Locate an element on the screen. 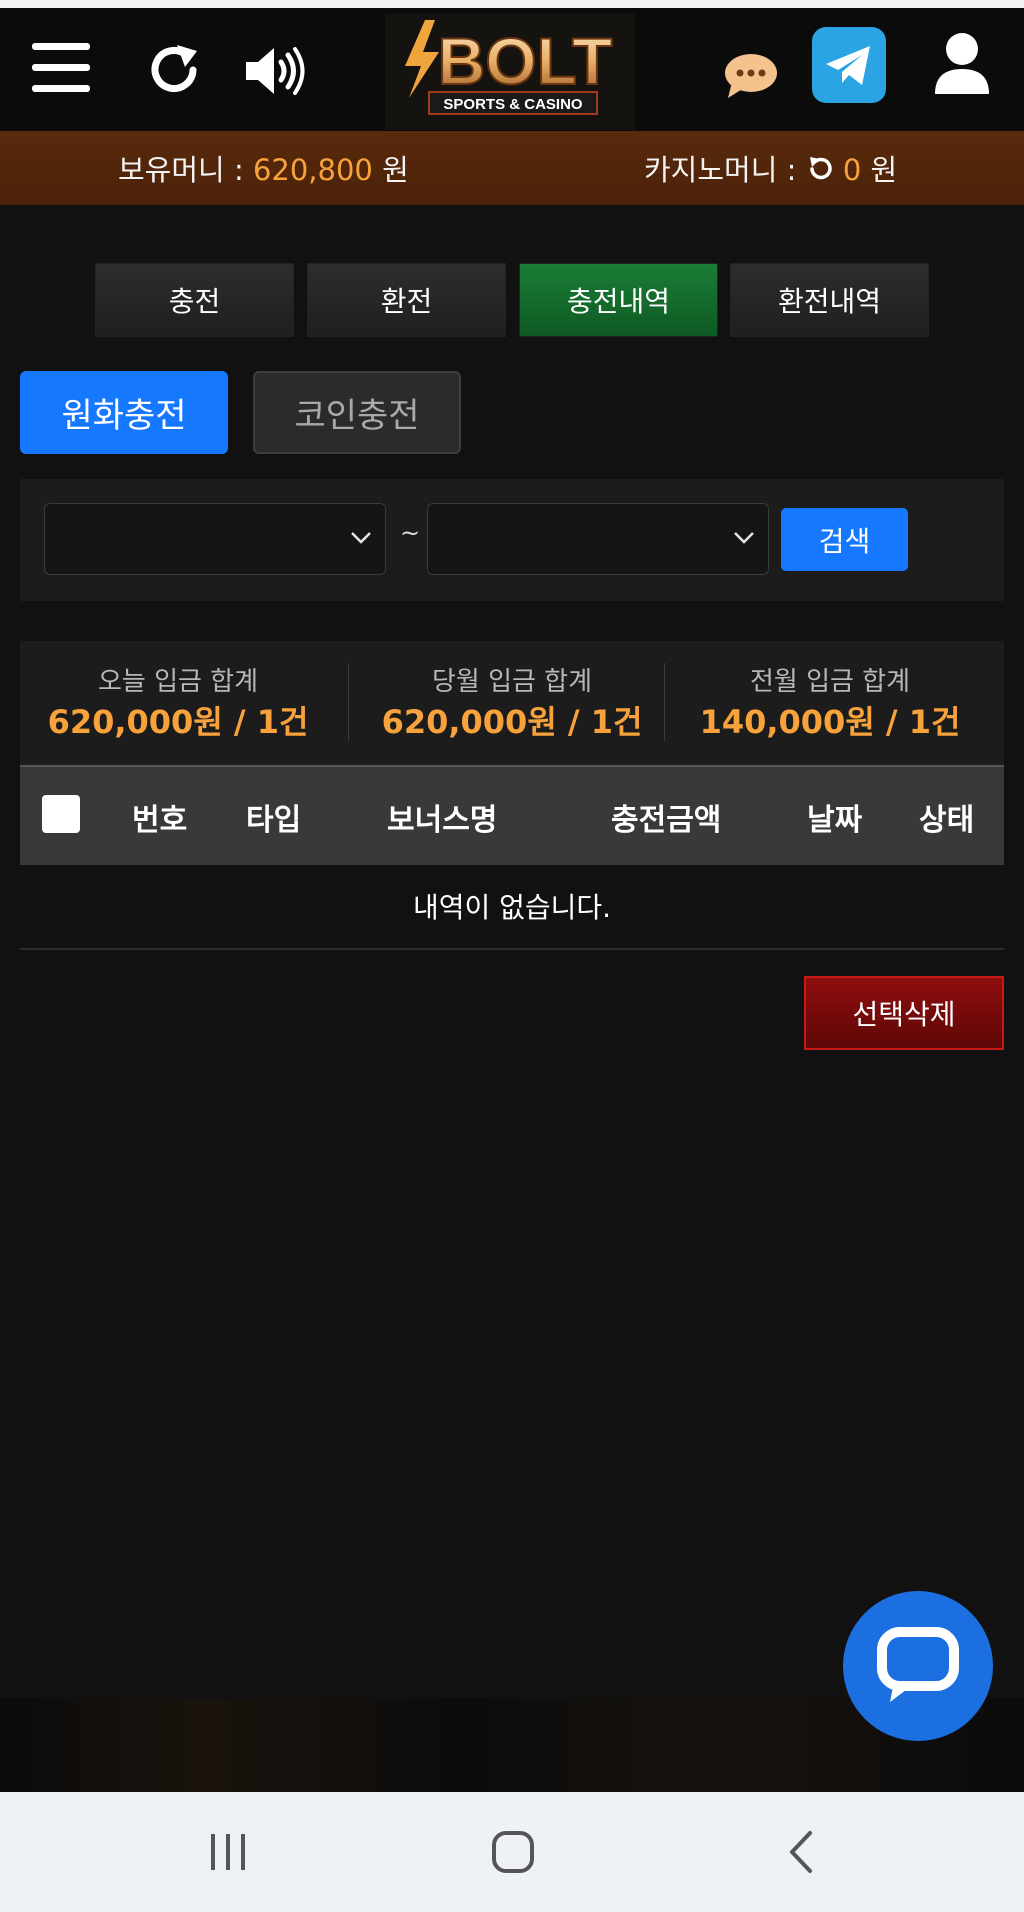 The image size is (1024, 1912). bolt-logo: BOLT SPORTS & CASINO is located at coordinates (510, 72).